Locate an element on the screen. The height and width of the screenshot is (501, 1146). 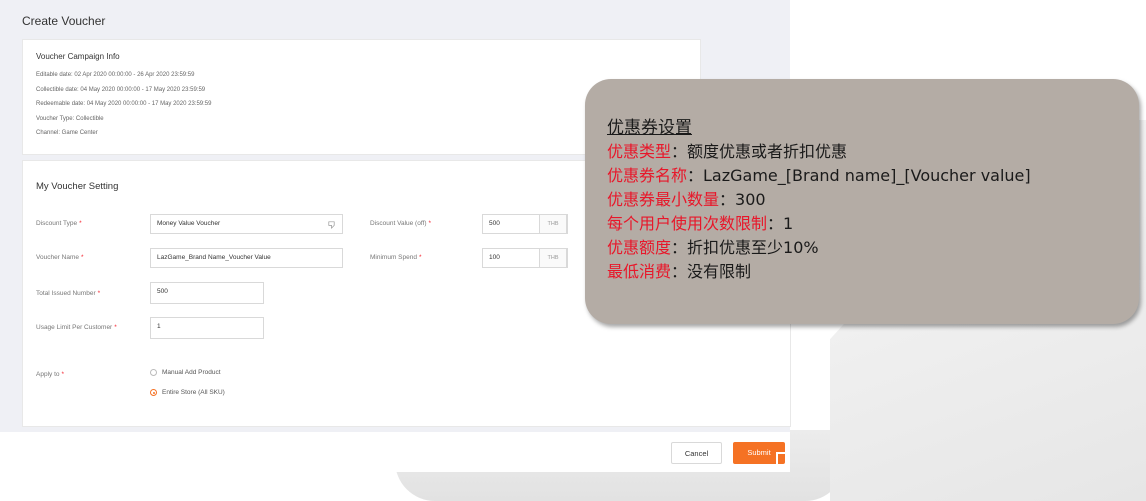
campaign-info-title: Voucher Campaign Info is located at coordinates (78, 56).